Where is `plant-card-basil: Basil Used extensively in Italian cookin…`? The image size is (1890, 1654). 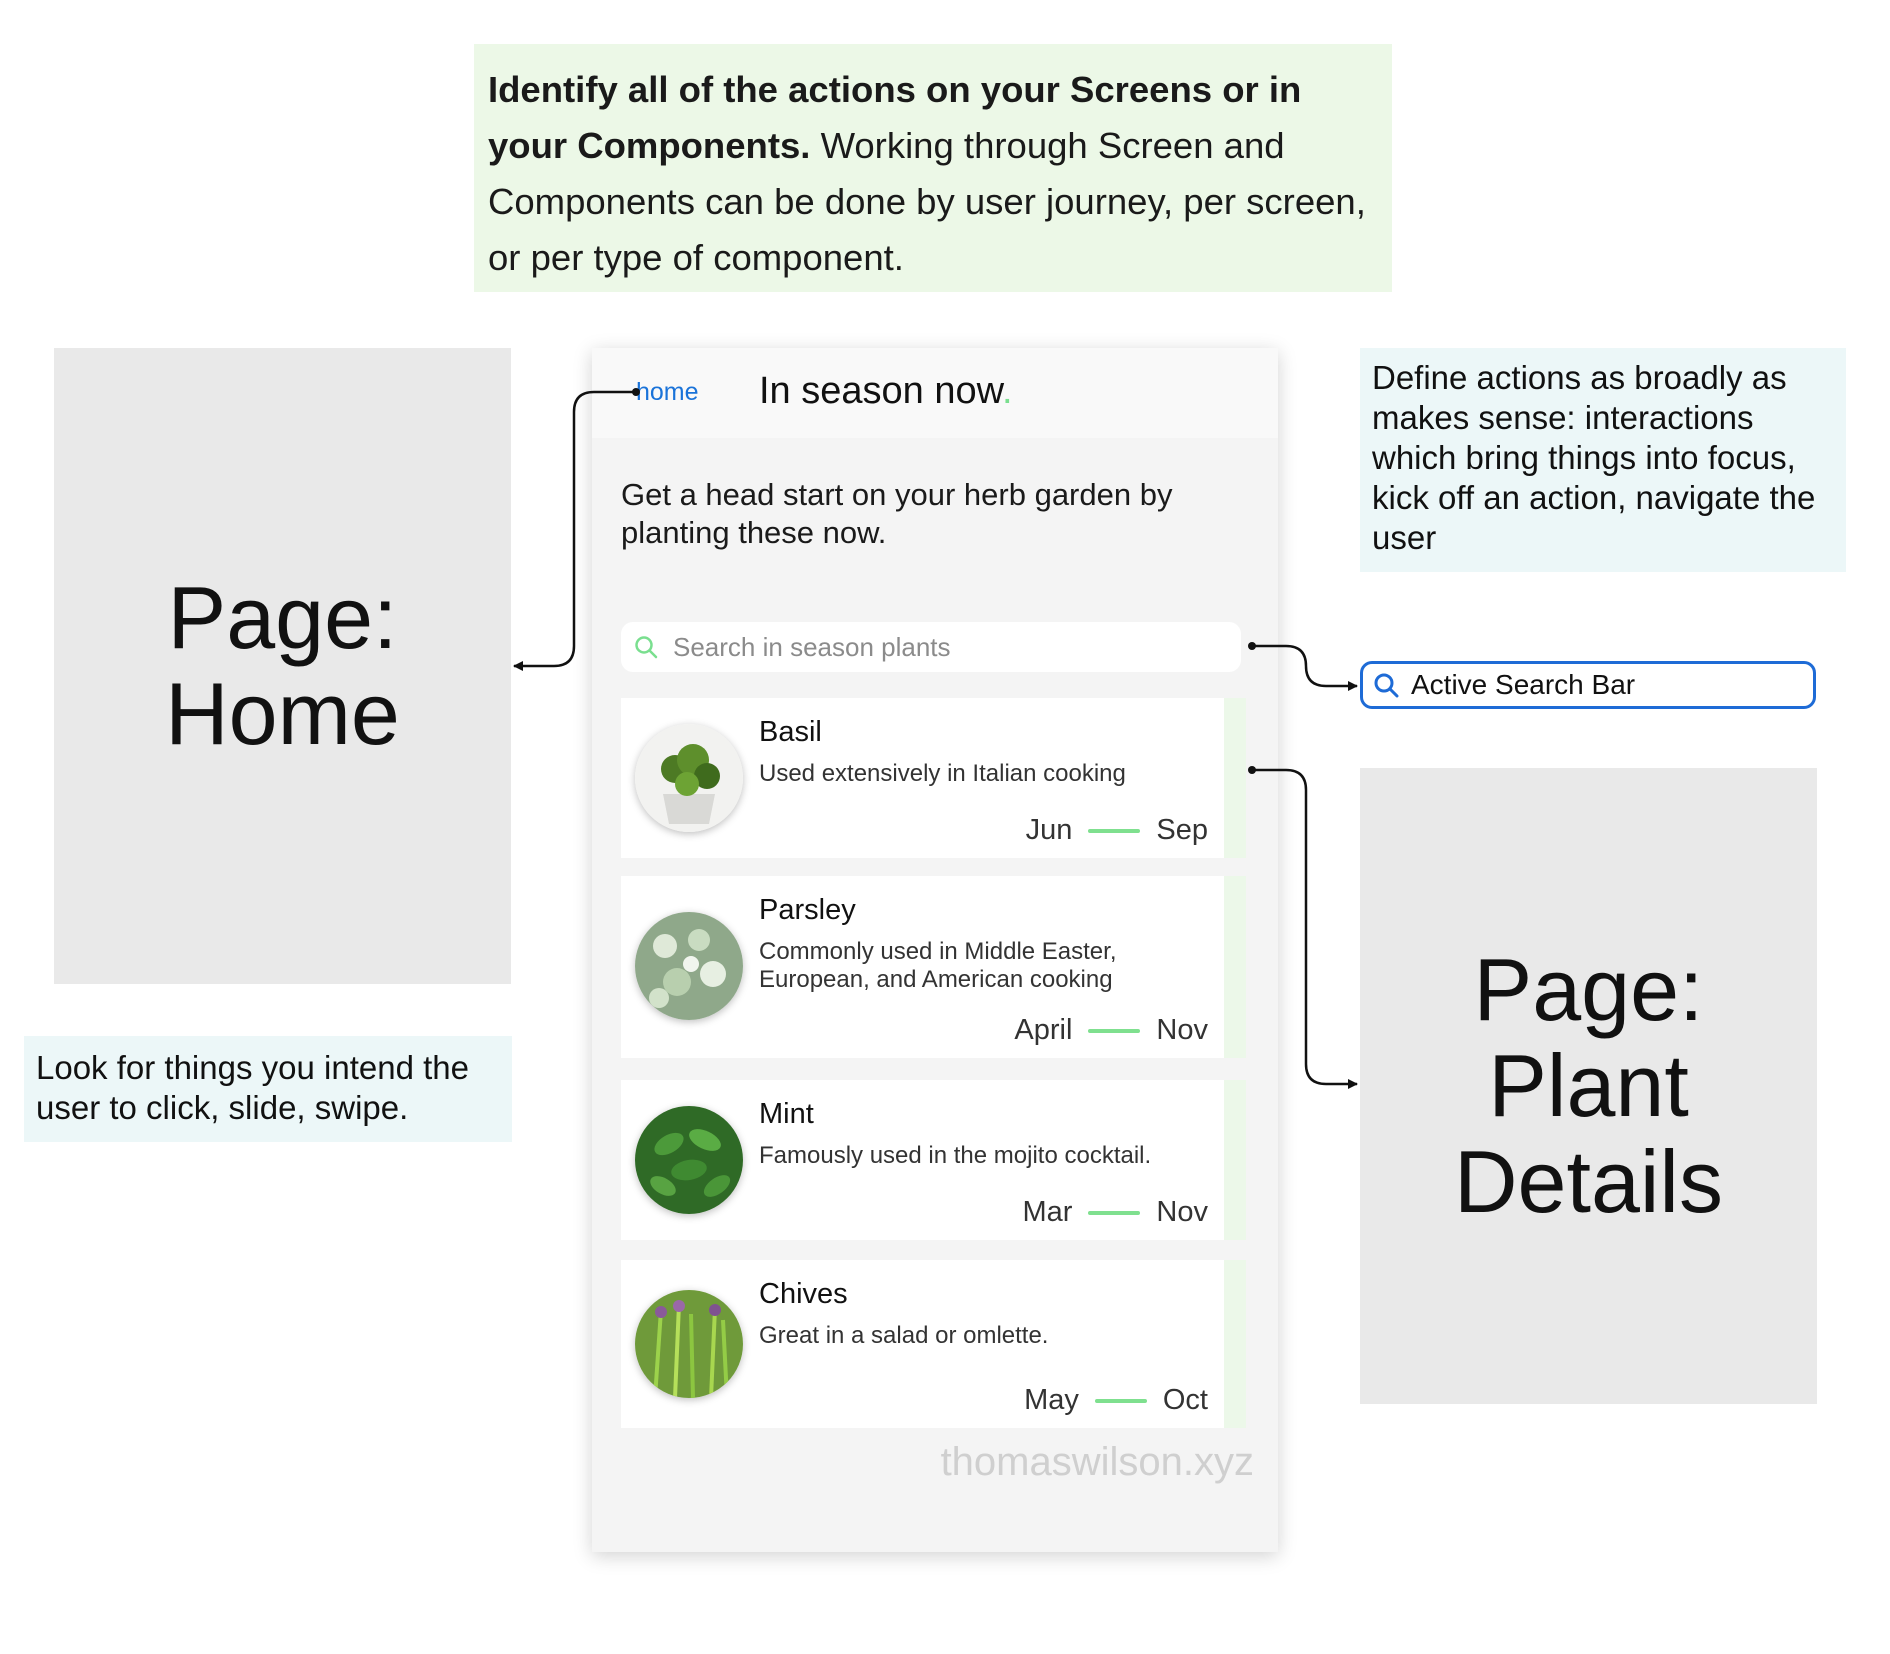 plant-card-basil: Basil Used extensively in Italian cookin… is located at coordinates (933, 778).